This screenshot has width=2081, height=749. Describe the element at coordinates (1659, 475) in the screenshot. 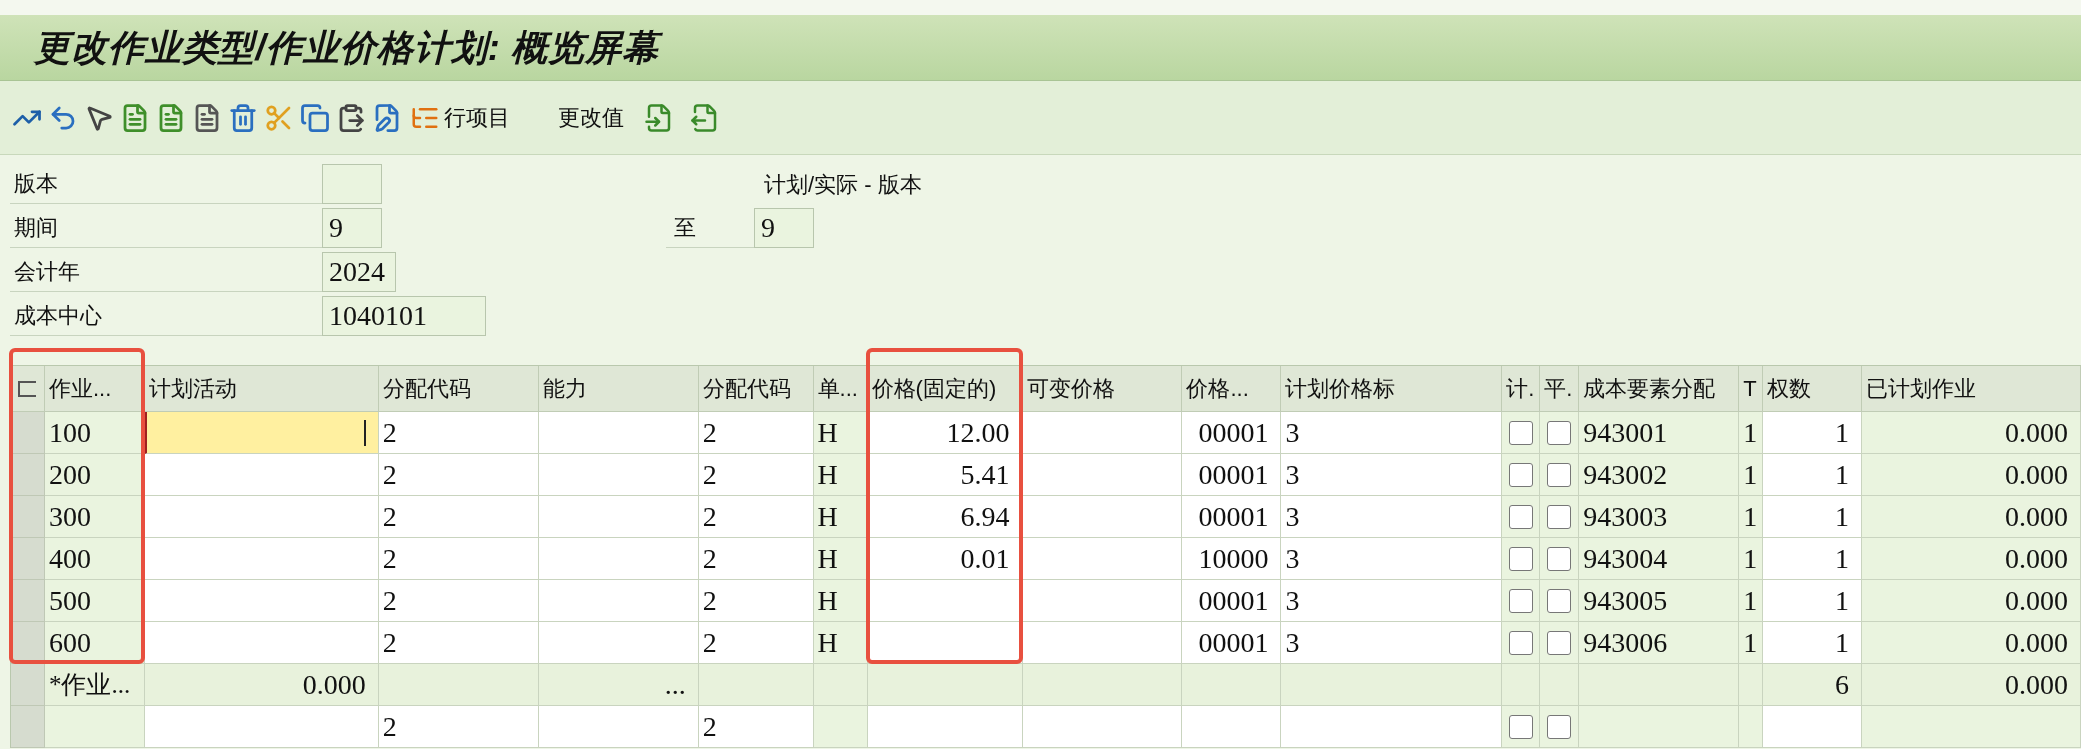

I see `table-cell: 943002` at that location.